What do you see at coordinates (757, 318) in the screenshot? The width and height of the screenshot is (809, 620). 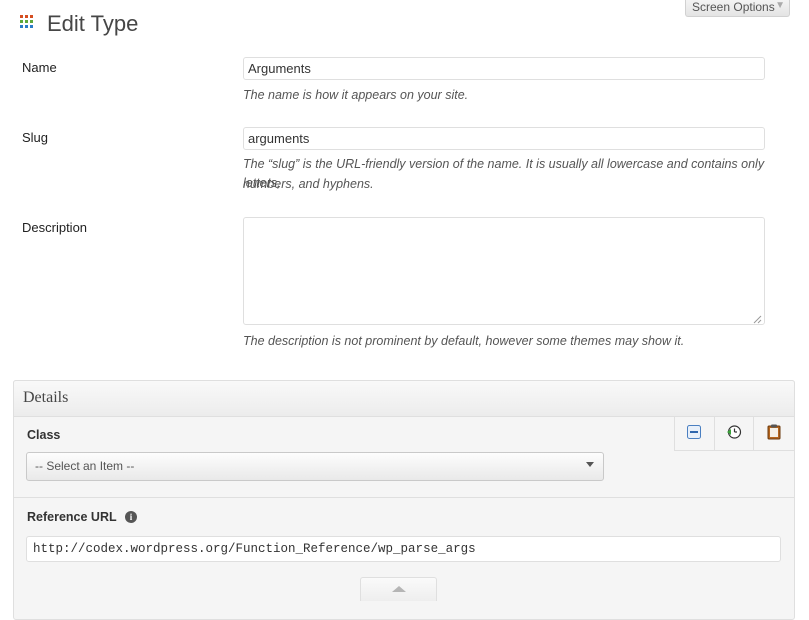 I see `resize-handle-icon` at bounding box center [757, 318].